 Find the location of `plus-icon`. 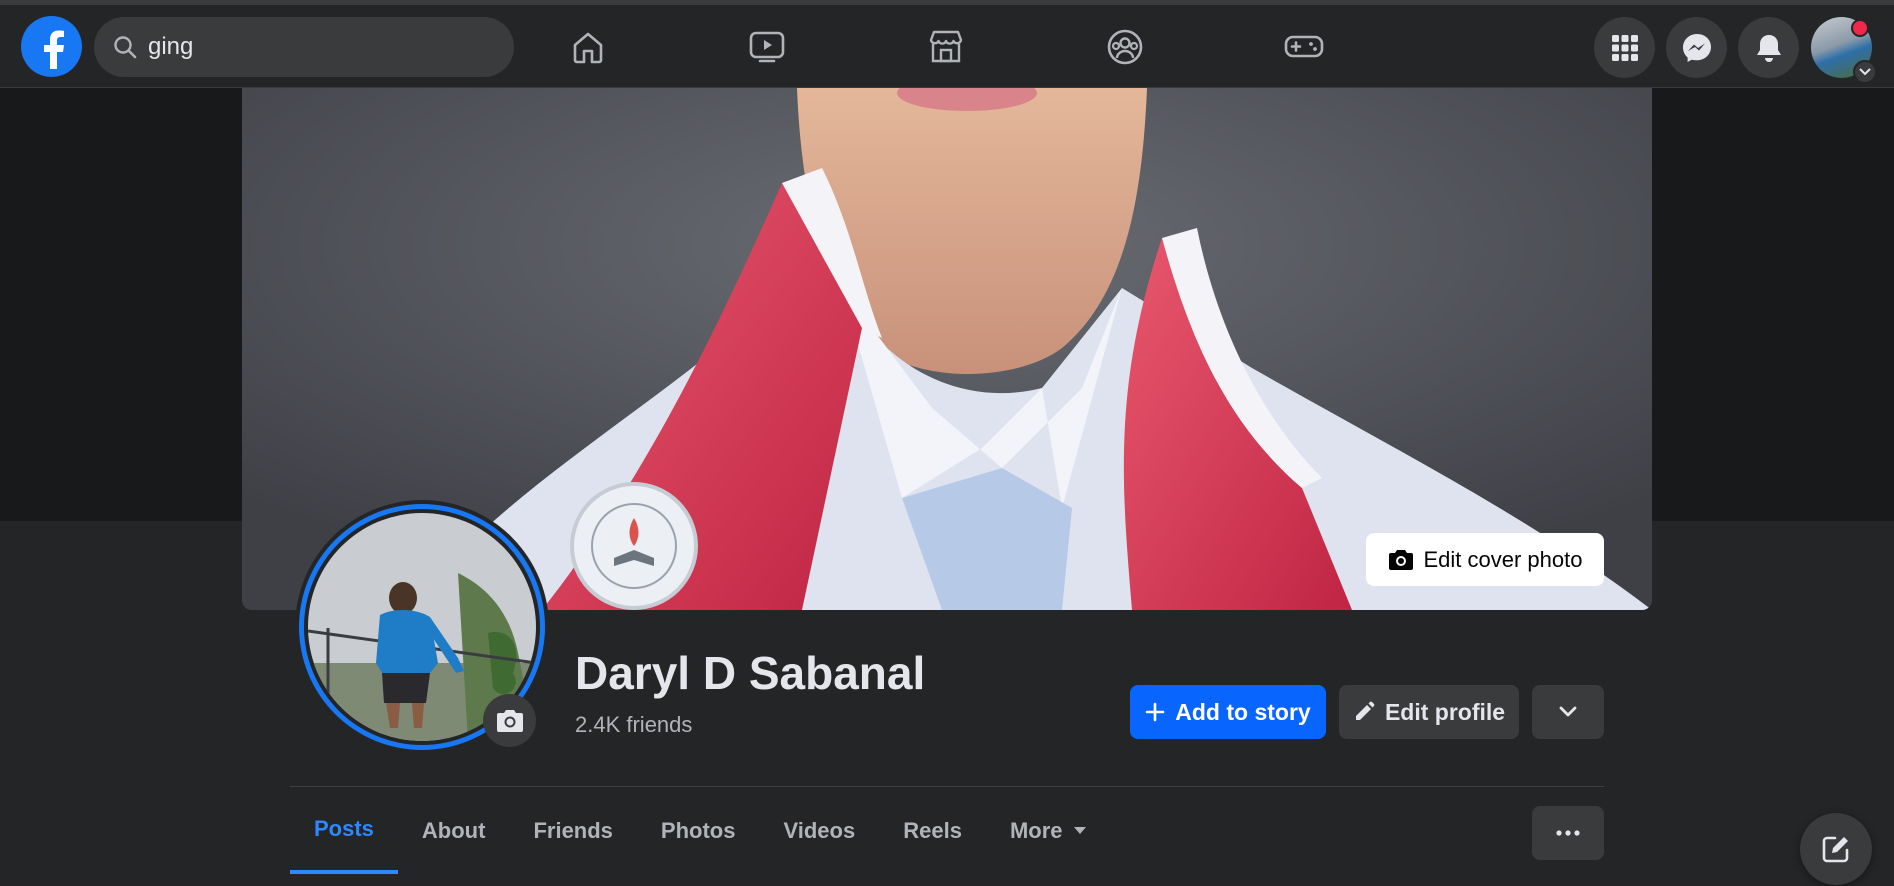

plus-icon is located at coordinates (1155, 712).